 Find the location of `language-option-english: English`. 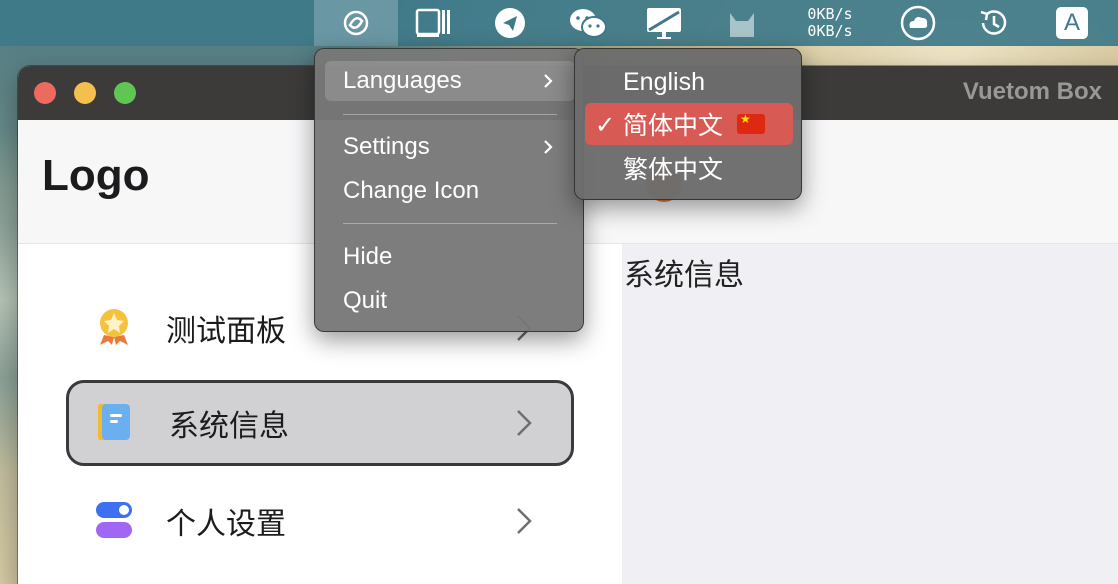

language-option-english: English is located at coordinates (689, 82).